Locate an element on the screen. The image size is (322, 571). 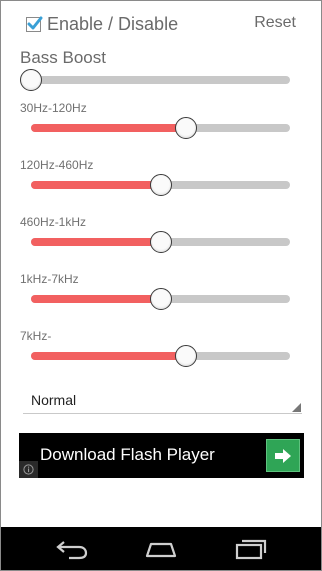
band-label-120hz-460hz: 120Hz-460Hz is located at coordinates (57, 165).